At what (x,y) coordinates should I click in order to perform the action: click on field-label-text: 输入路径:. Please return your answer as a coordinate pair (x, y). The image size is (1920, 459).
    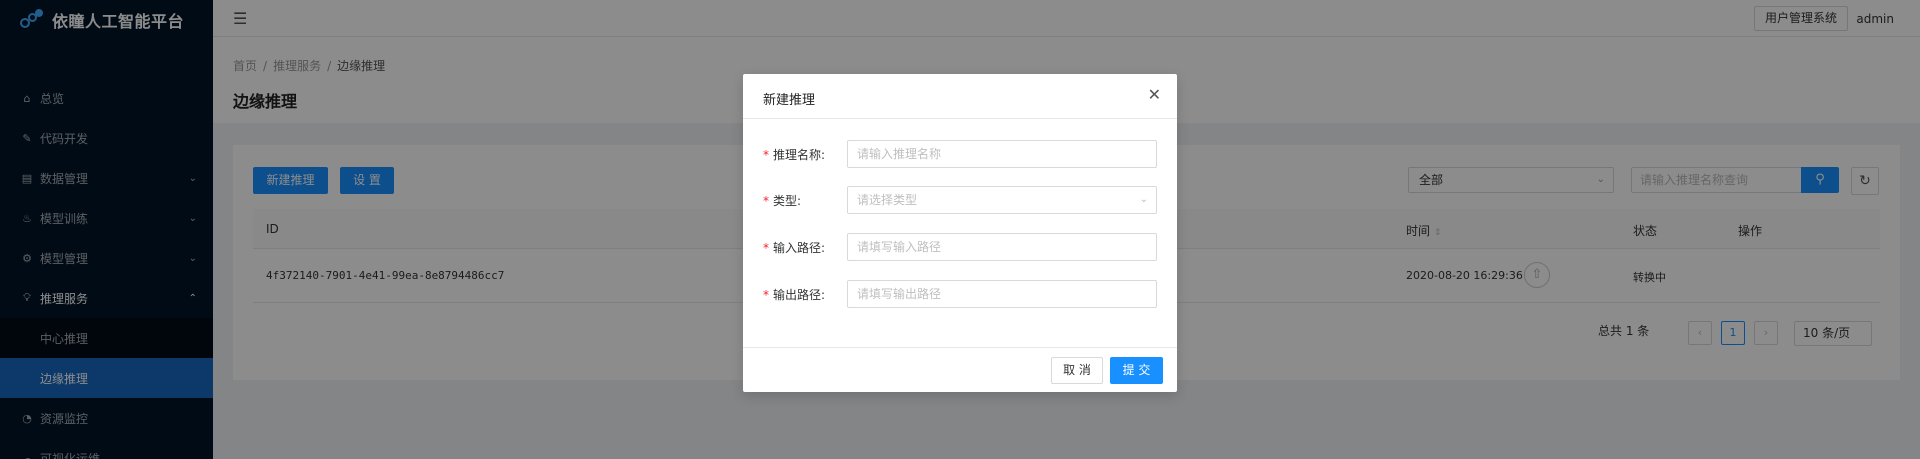
    Looking at the image, I should click on (799, 248).